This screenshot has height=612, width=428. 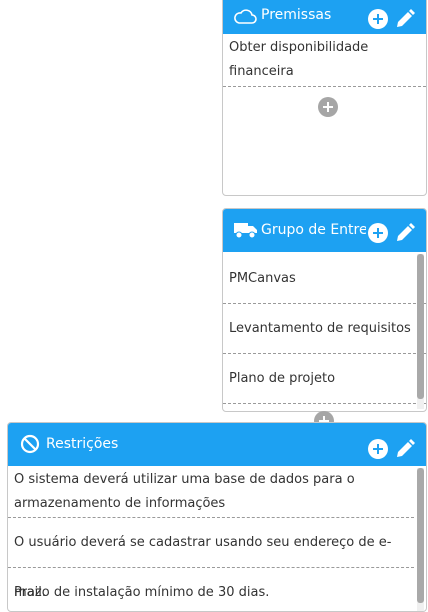 What do you see at coordinates (405, 233) in the screenshot?
I see `edit-entregas-button` at bounding box center [405, 233].